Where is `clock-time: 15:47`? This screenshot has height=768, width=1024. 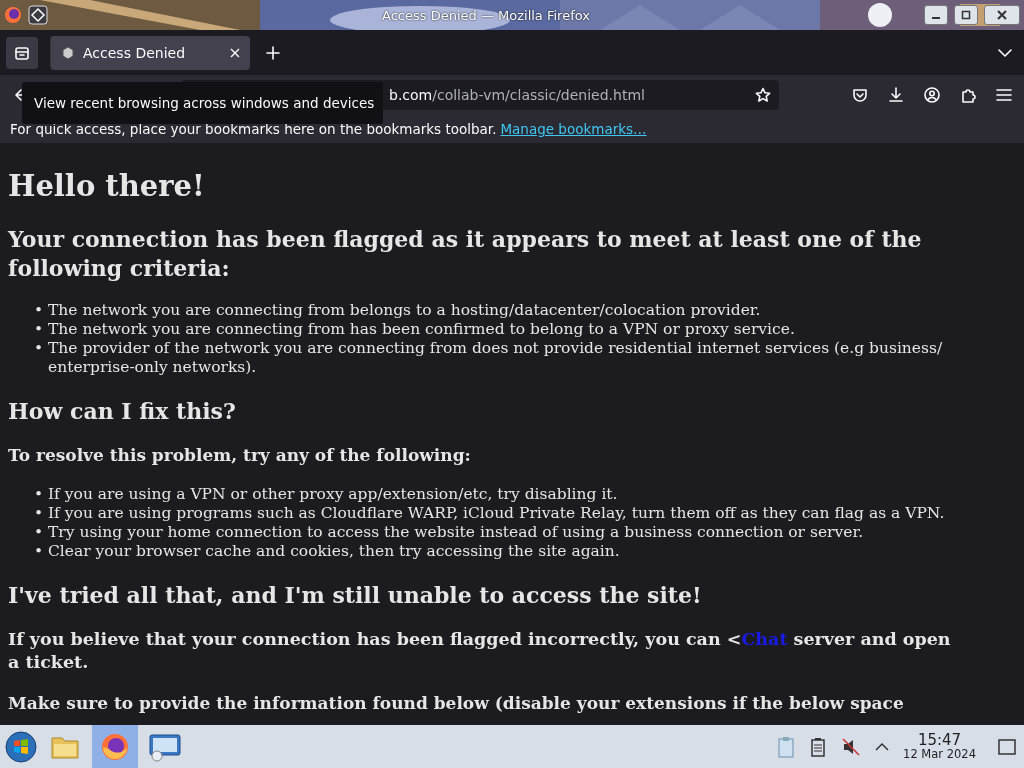
clock-time: 15:47 is located at coordinates (939, 740).